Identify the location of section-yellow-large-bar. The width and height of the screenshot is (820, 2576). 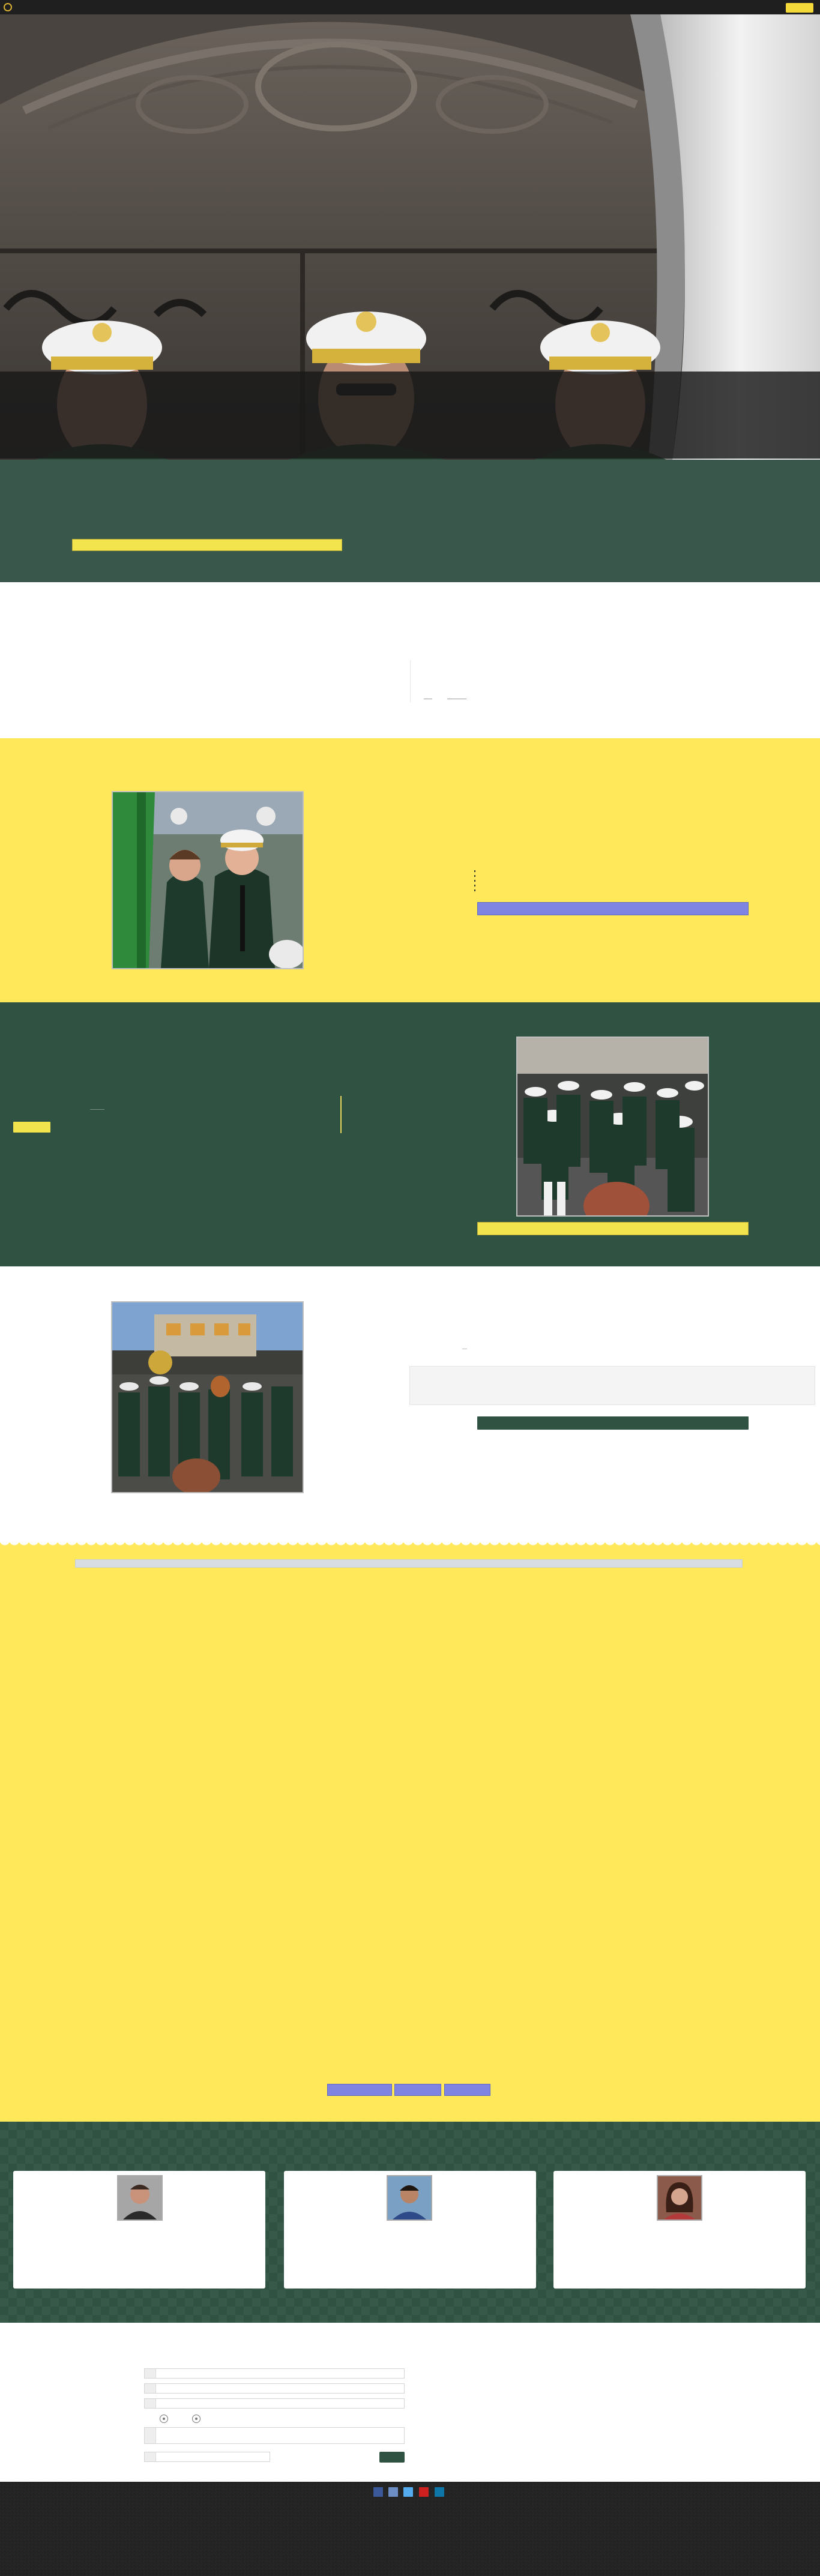
(409, 1563).